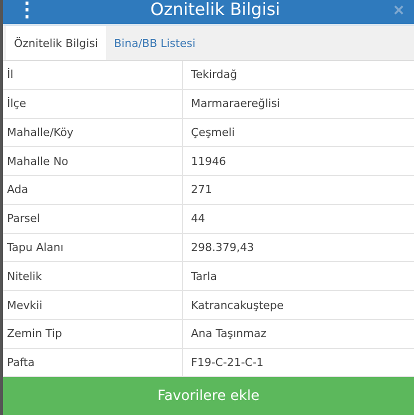  I want to click on attribute-value: F19-C-21-C-1, so click(227, 363).